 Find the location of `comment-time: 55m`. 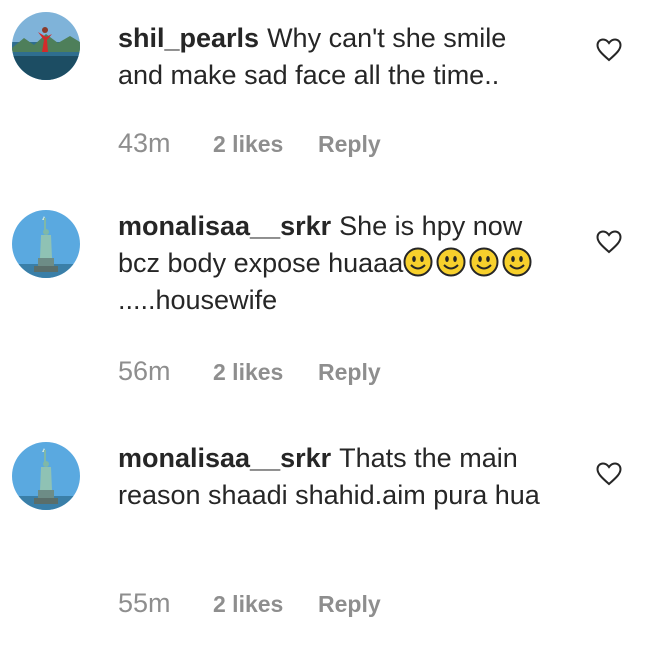

comment-time: 55m is located at coordinates (165, 603).